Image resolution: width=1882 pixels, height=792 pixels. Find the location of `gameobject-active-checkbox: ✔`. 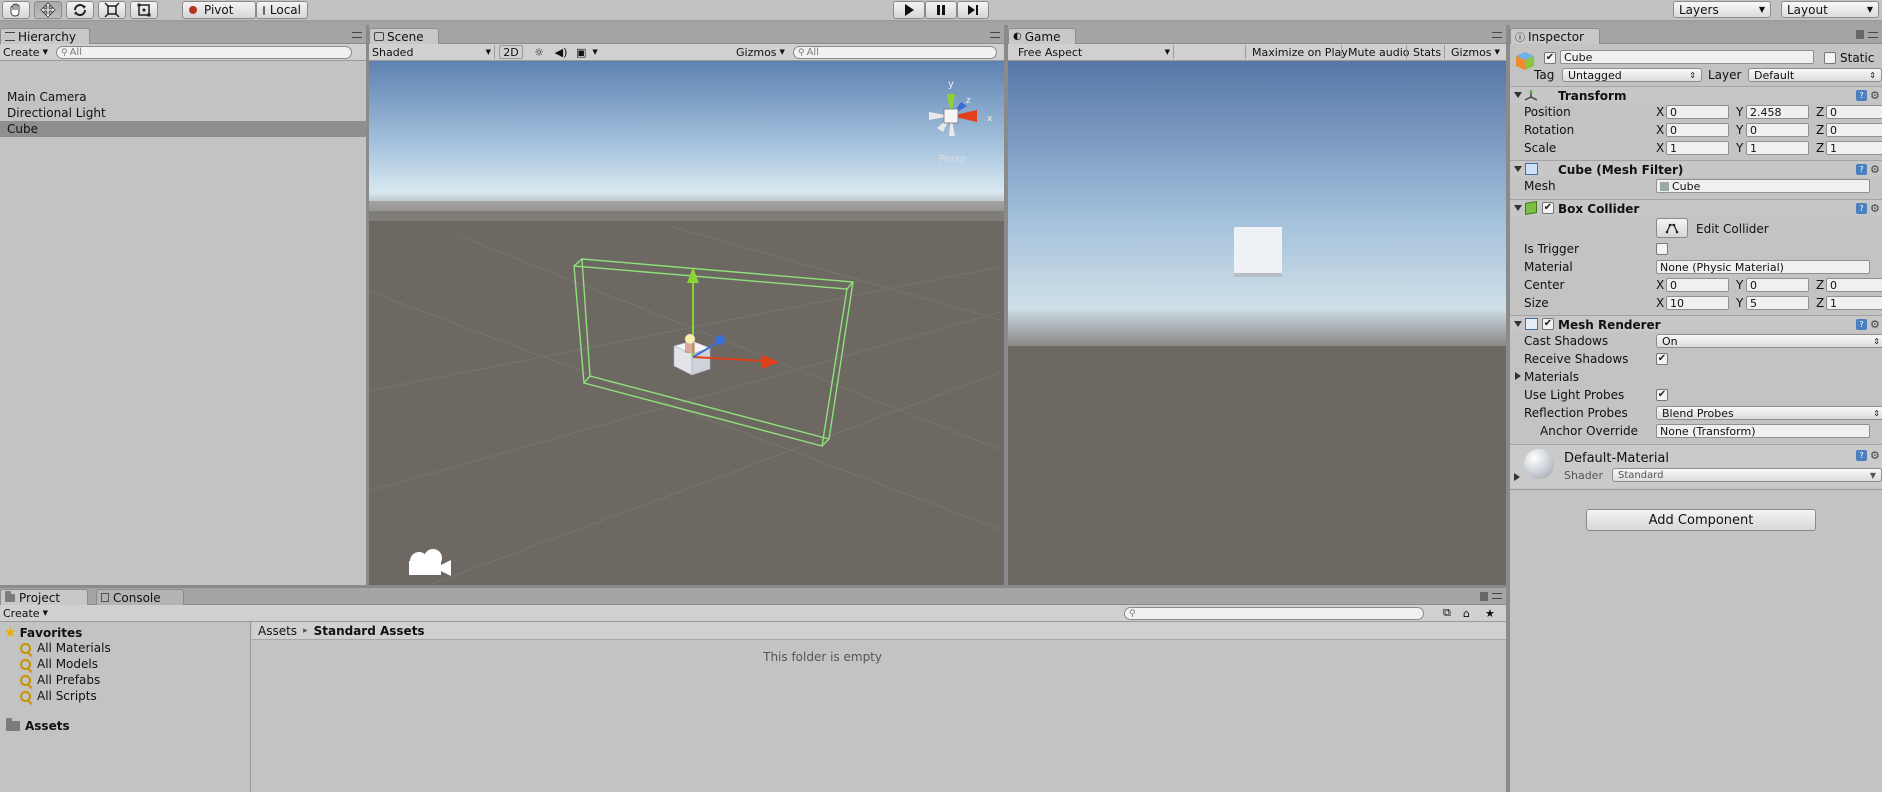

gameobject-active-checkbox: ✔ is located at coordinates (1550, 58).